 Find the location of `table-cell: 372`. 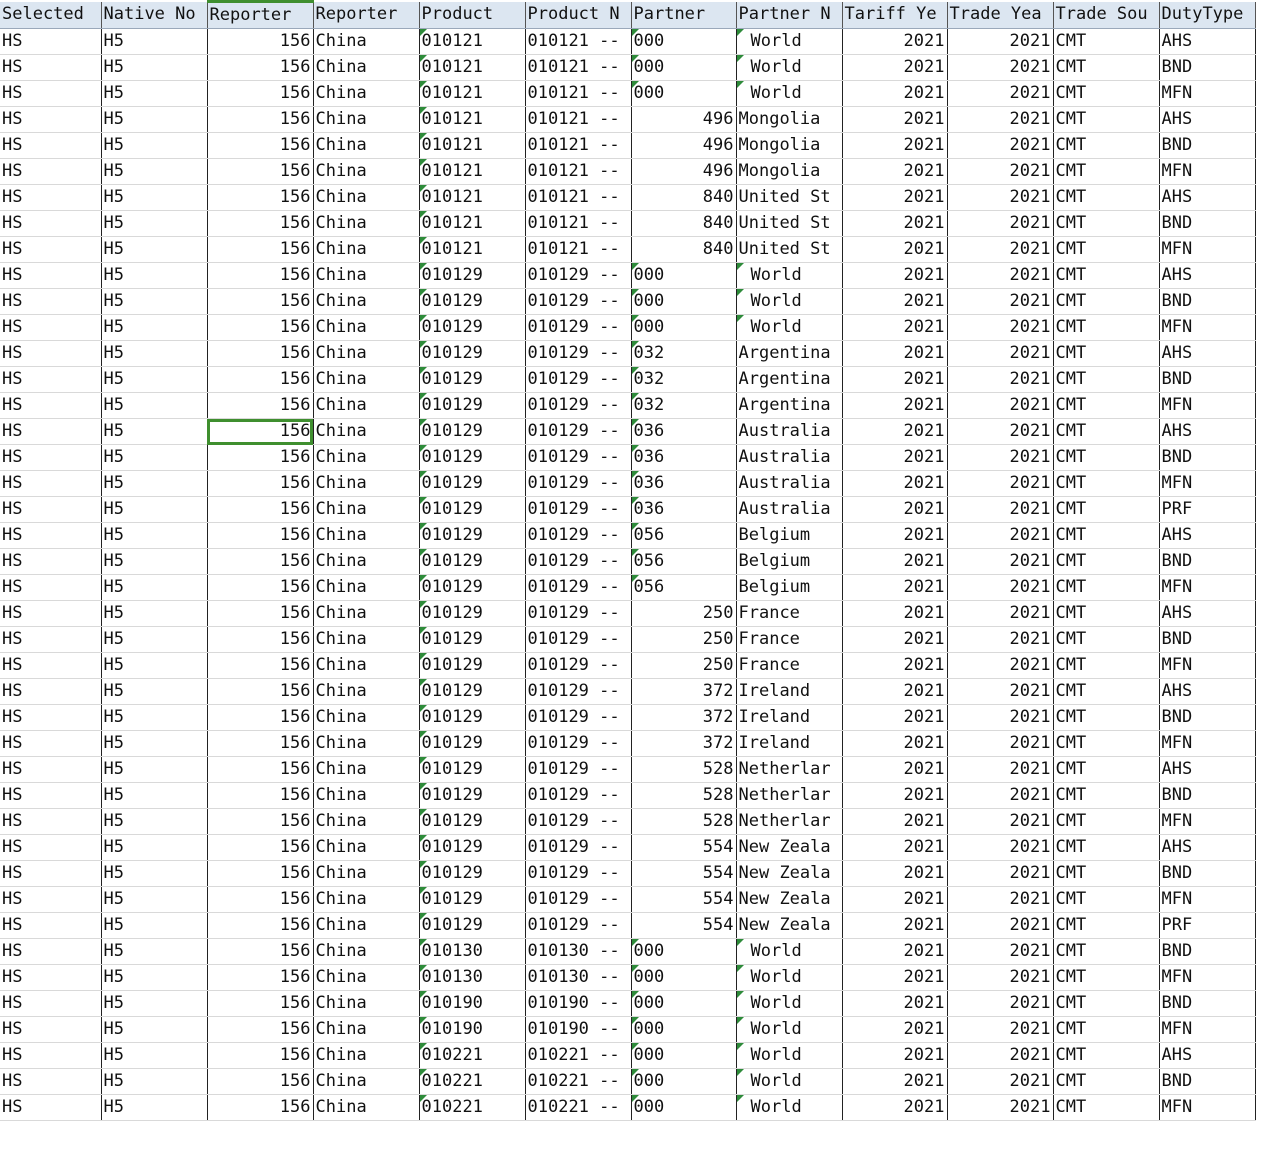

table-cell: 372 is located at coordinates (684, 717).